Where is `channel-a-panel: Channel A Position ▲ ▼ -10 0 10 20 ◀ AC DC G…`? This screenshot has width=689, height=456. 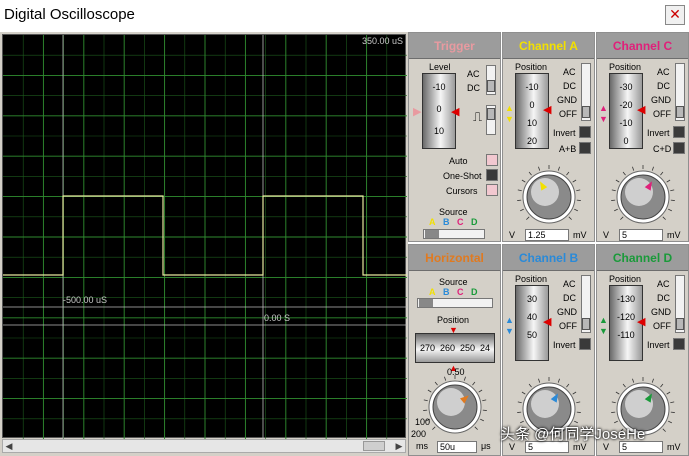
channel-a-panel: Channel A Position ▲ ▼ -10 0 10 20 ◀ AC DC G… is located at coordinates (548, 137).